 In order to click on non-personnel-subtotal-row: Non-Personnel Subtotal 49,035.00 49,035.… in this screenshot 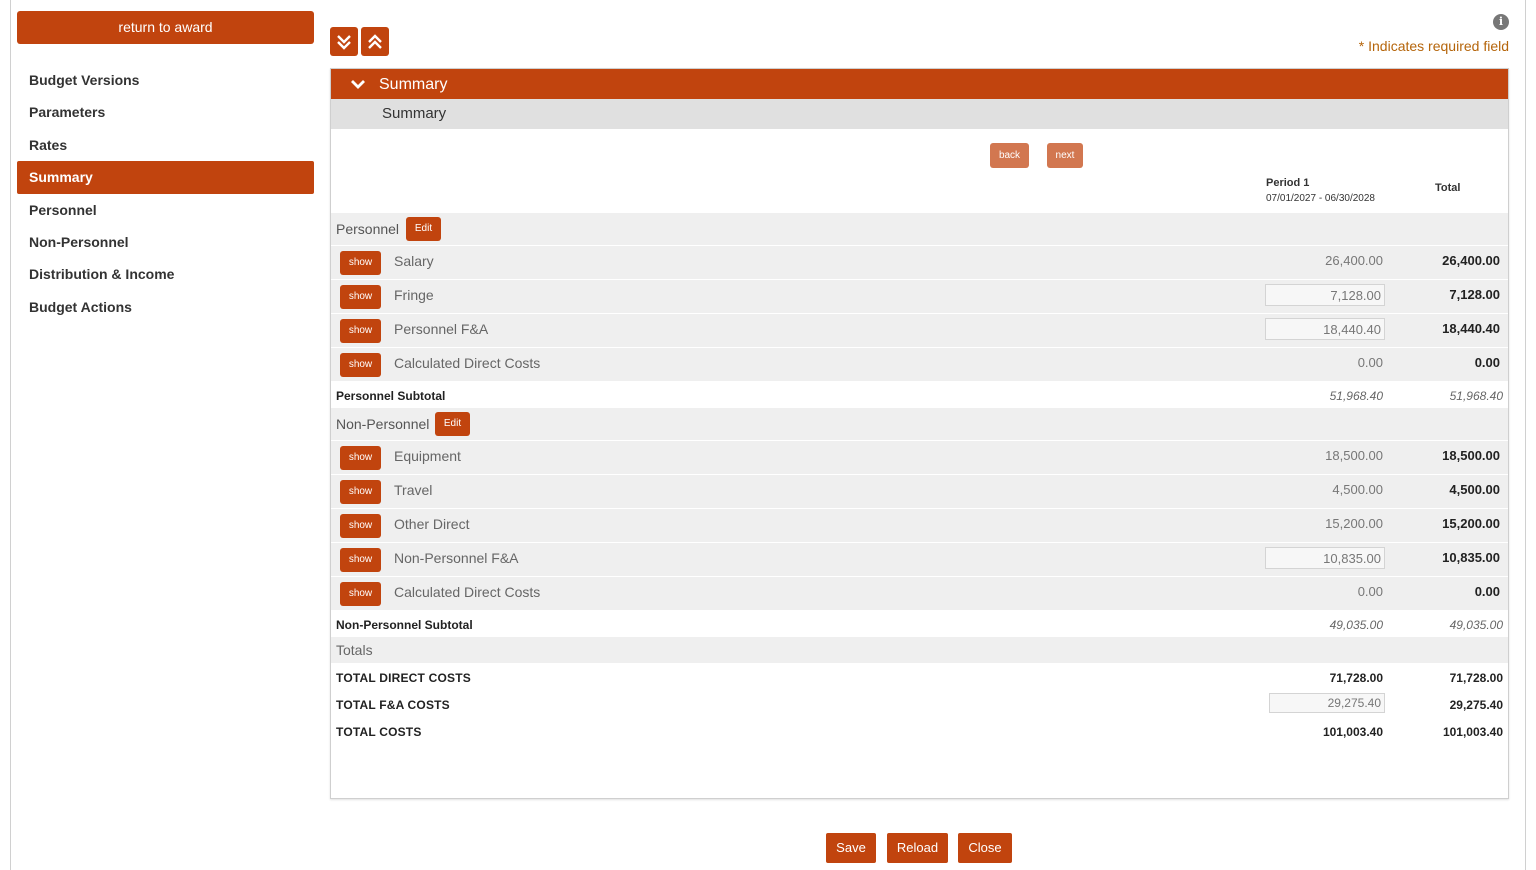, I will do `click(919, 623)`.